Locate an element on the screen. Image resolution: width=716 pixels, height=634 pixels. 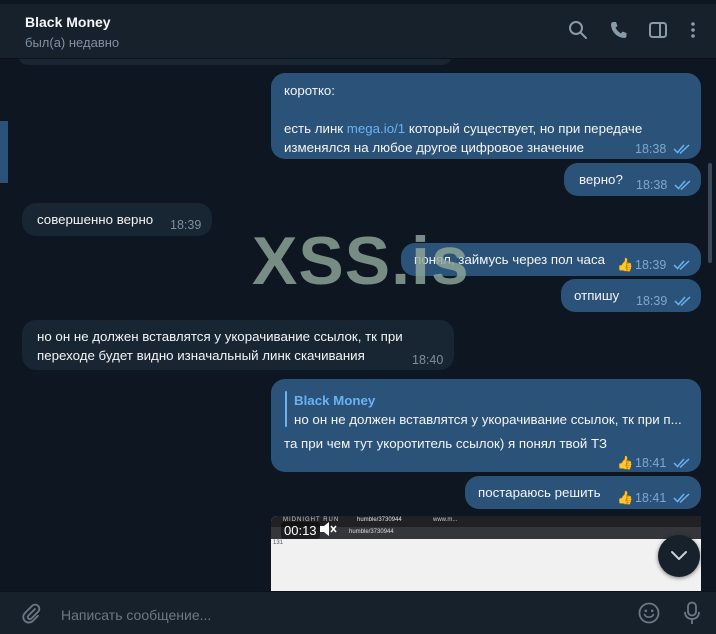
chat-status: был(а) недавно is located at coordinates (72, 42).